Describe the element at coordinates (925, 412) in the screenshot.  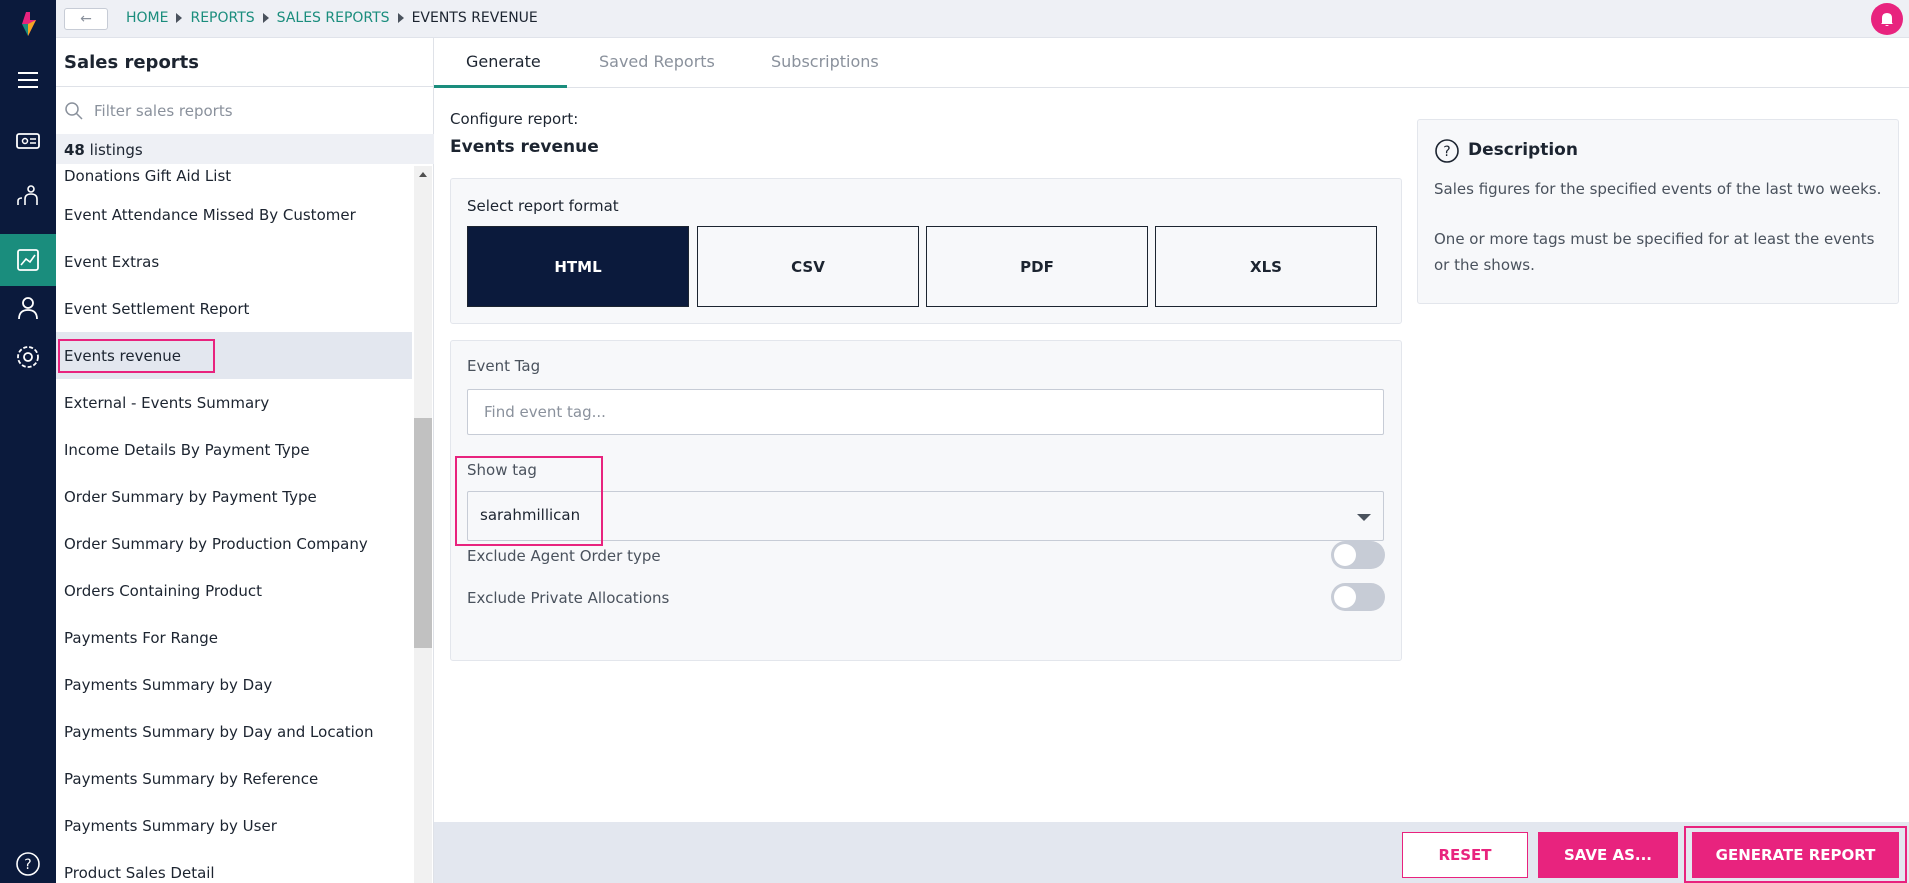
I see `event-tag-input` at that location.